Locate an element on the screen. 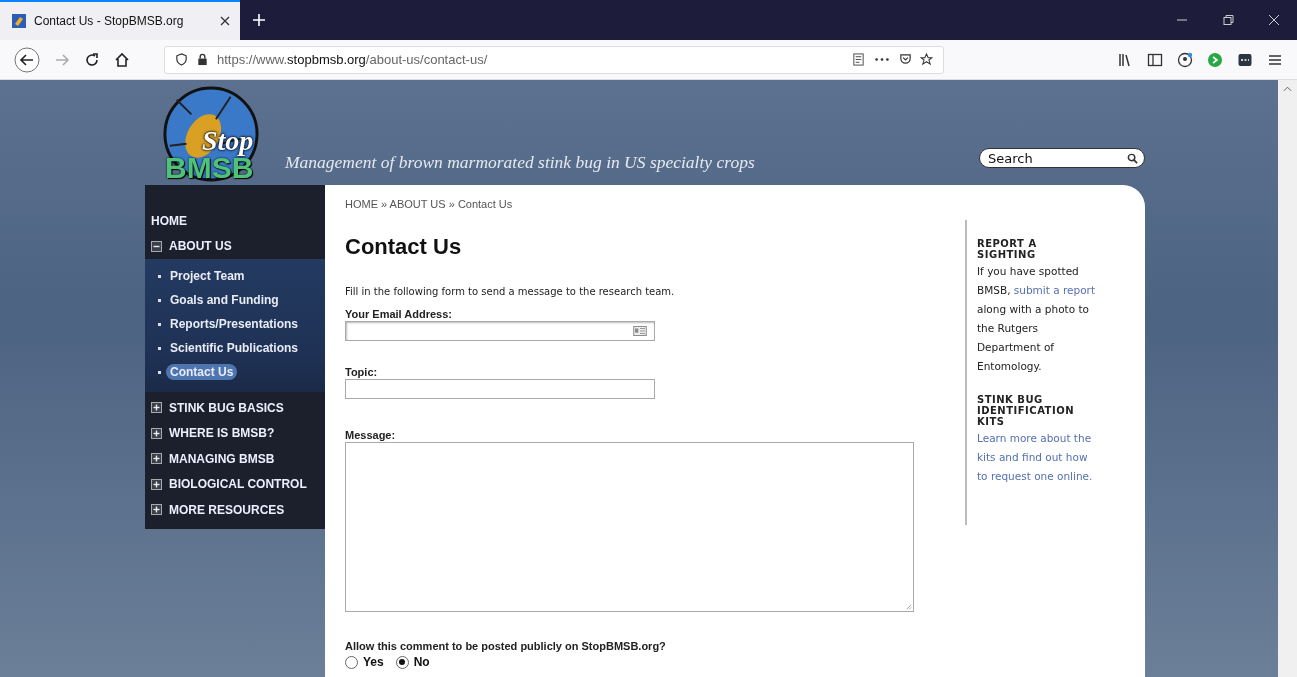 Image resolution: width=1297 pixels, height=677 pixels. kits-link: Learn more about the kits and find out how to request one online. is located at coordinates (1038, 457).